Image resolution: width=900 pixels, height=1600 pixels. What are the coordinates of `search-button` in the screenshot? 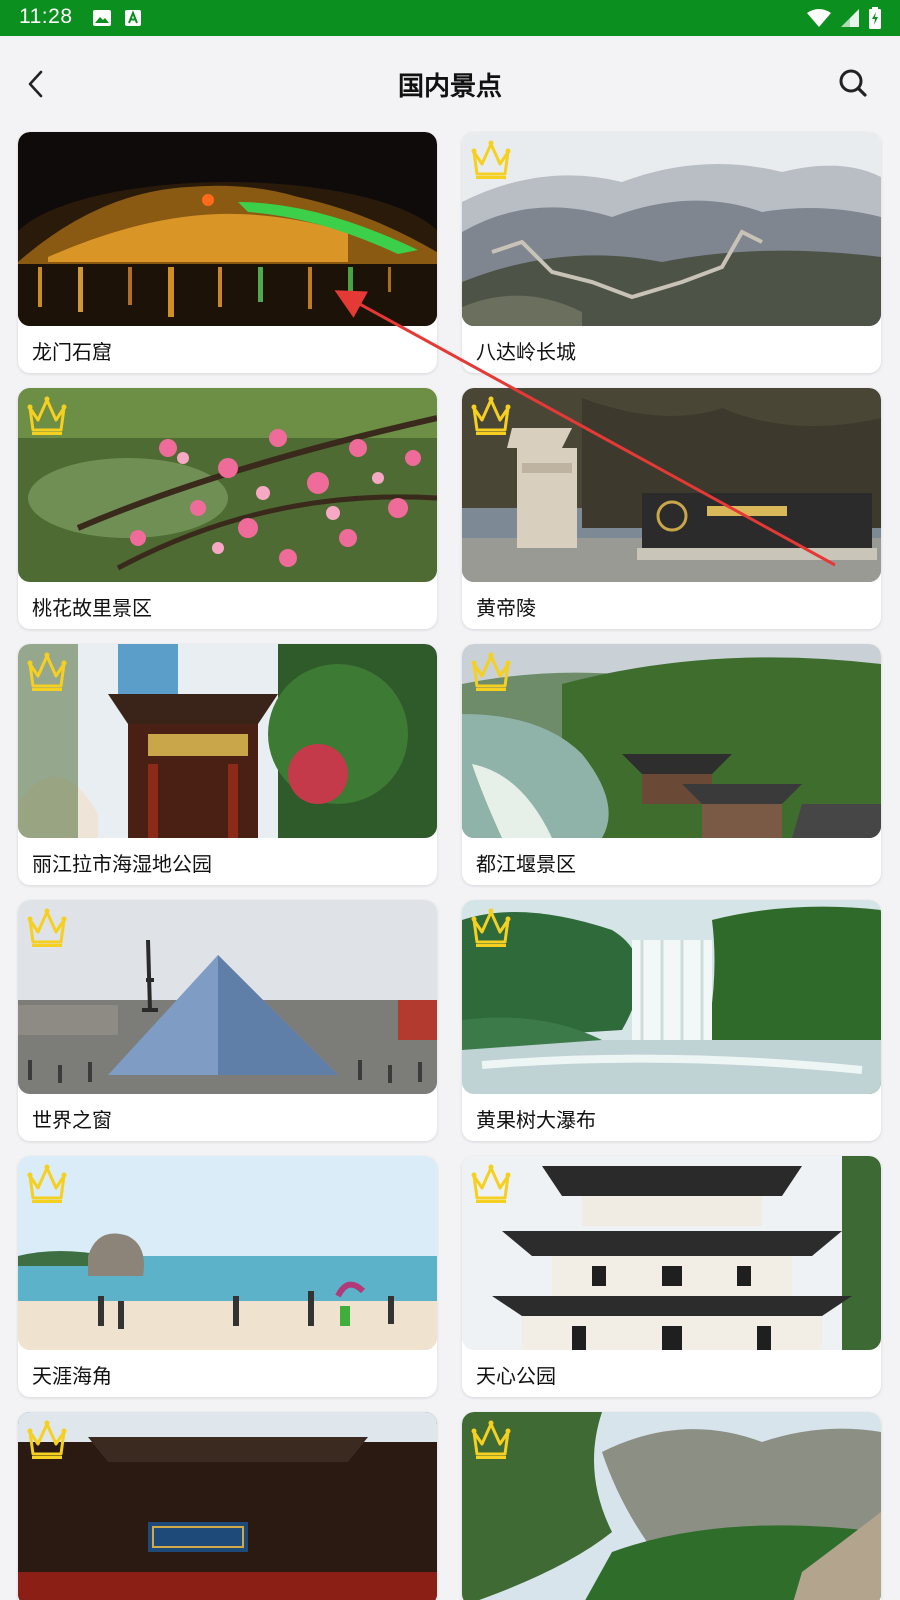 It's located at (853, 83).